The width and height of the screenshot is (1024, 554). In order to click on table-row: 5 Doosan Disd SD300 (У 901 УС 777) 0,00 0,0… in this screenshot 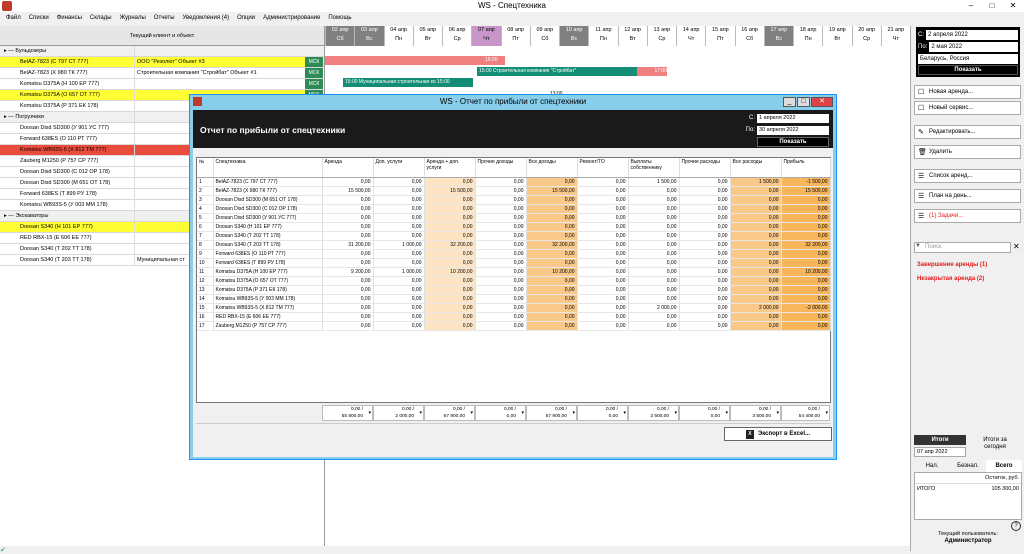, I will do `click(514, 218)`.